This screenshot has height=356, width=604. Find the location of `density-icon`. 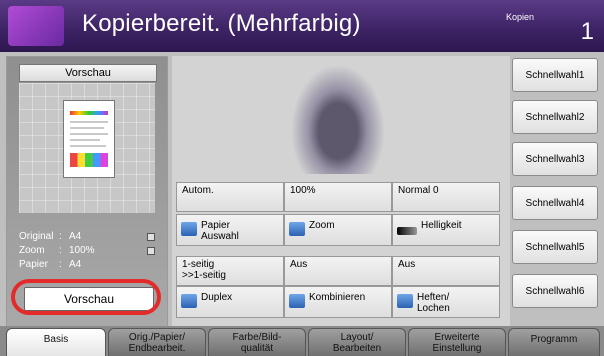

density-icon is located at coordinates (407, 231).